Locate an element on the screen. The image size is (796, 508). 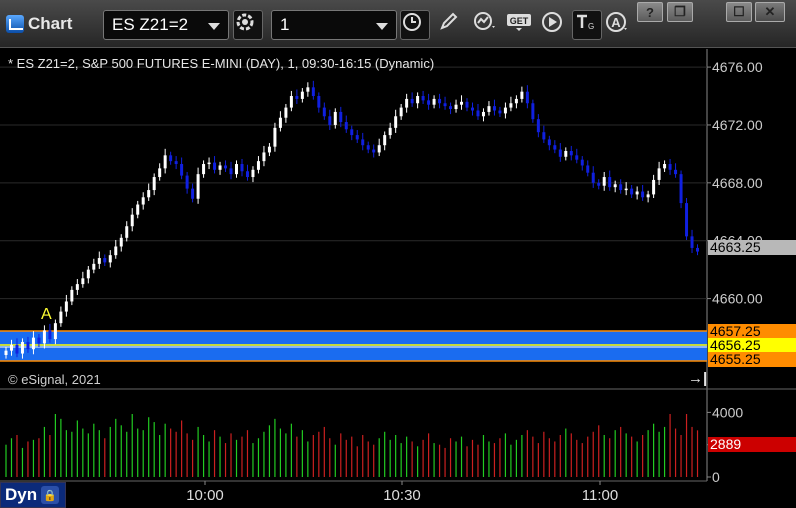
time-tick-label: 10:00 is located at coordinates (205, 495).